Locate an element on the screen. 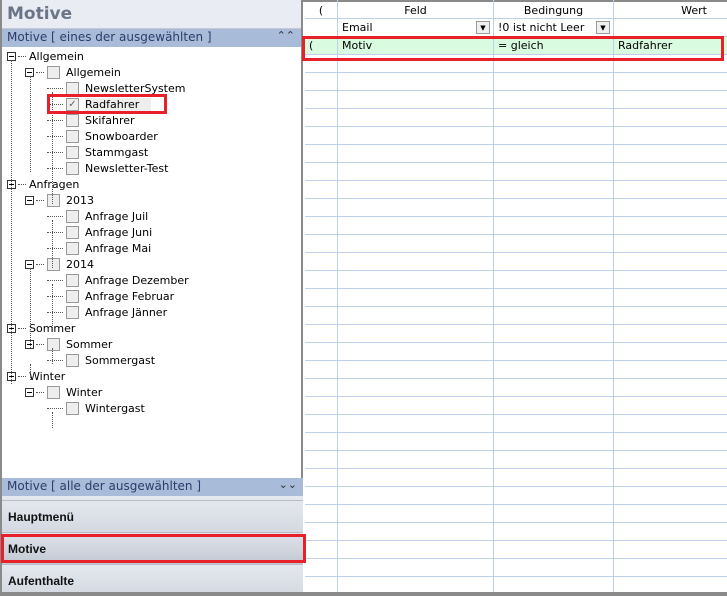 Image resolution: width=727 pixels, height=596 pixels. group-any-header: Motive [ eines der ausgewählten ] ⌃⌃ is located at coordinates (151, 38).